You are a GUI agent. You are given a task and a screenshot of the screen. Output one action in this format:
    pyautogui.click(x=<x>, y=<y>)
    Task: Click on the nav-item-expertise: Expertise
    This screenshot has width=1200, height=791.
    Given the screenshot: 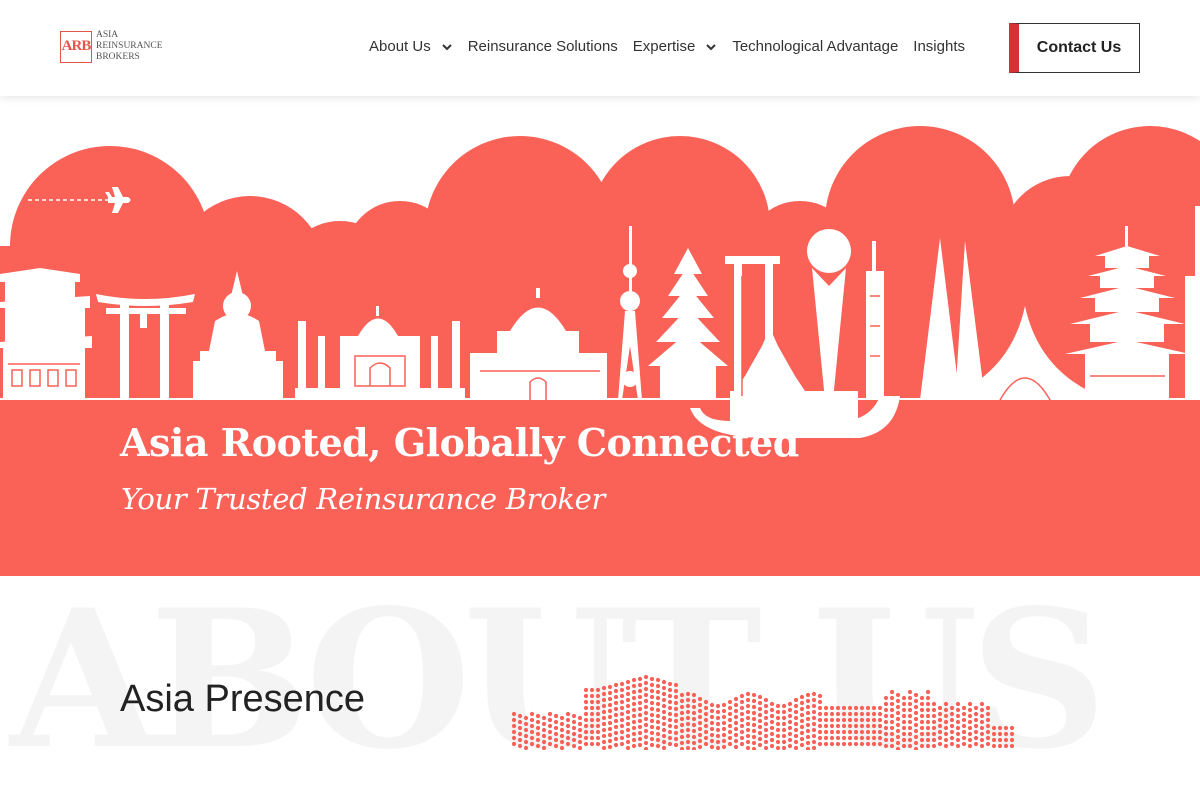 What is the action you would take?
    pyautogui.click(x=675, y=46)
    